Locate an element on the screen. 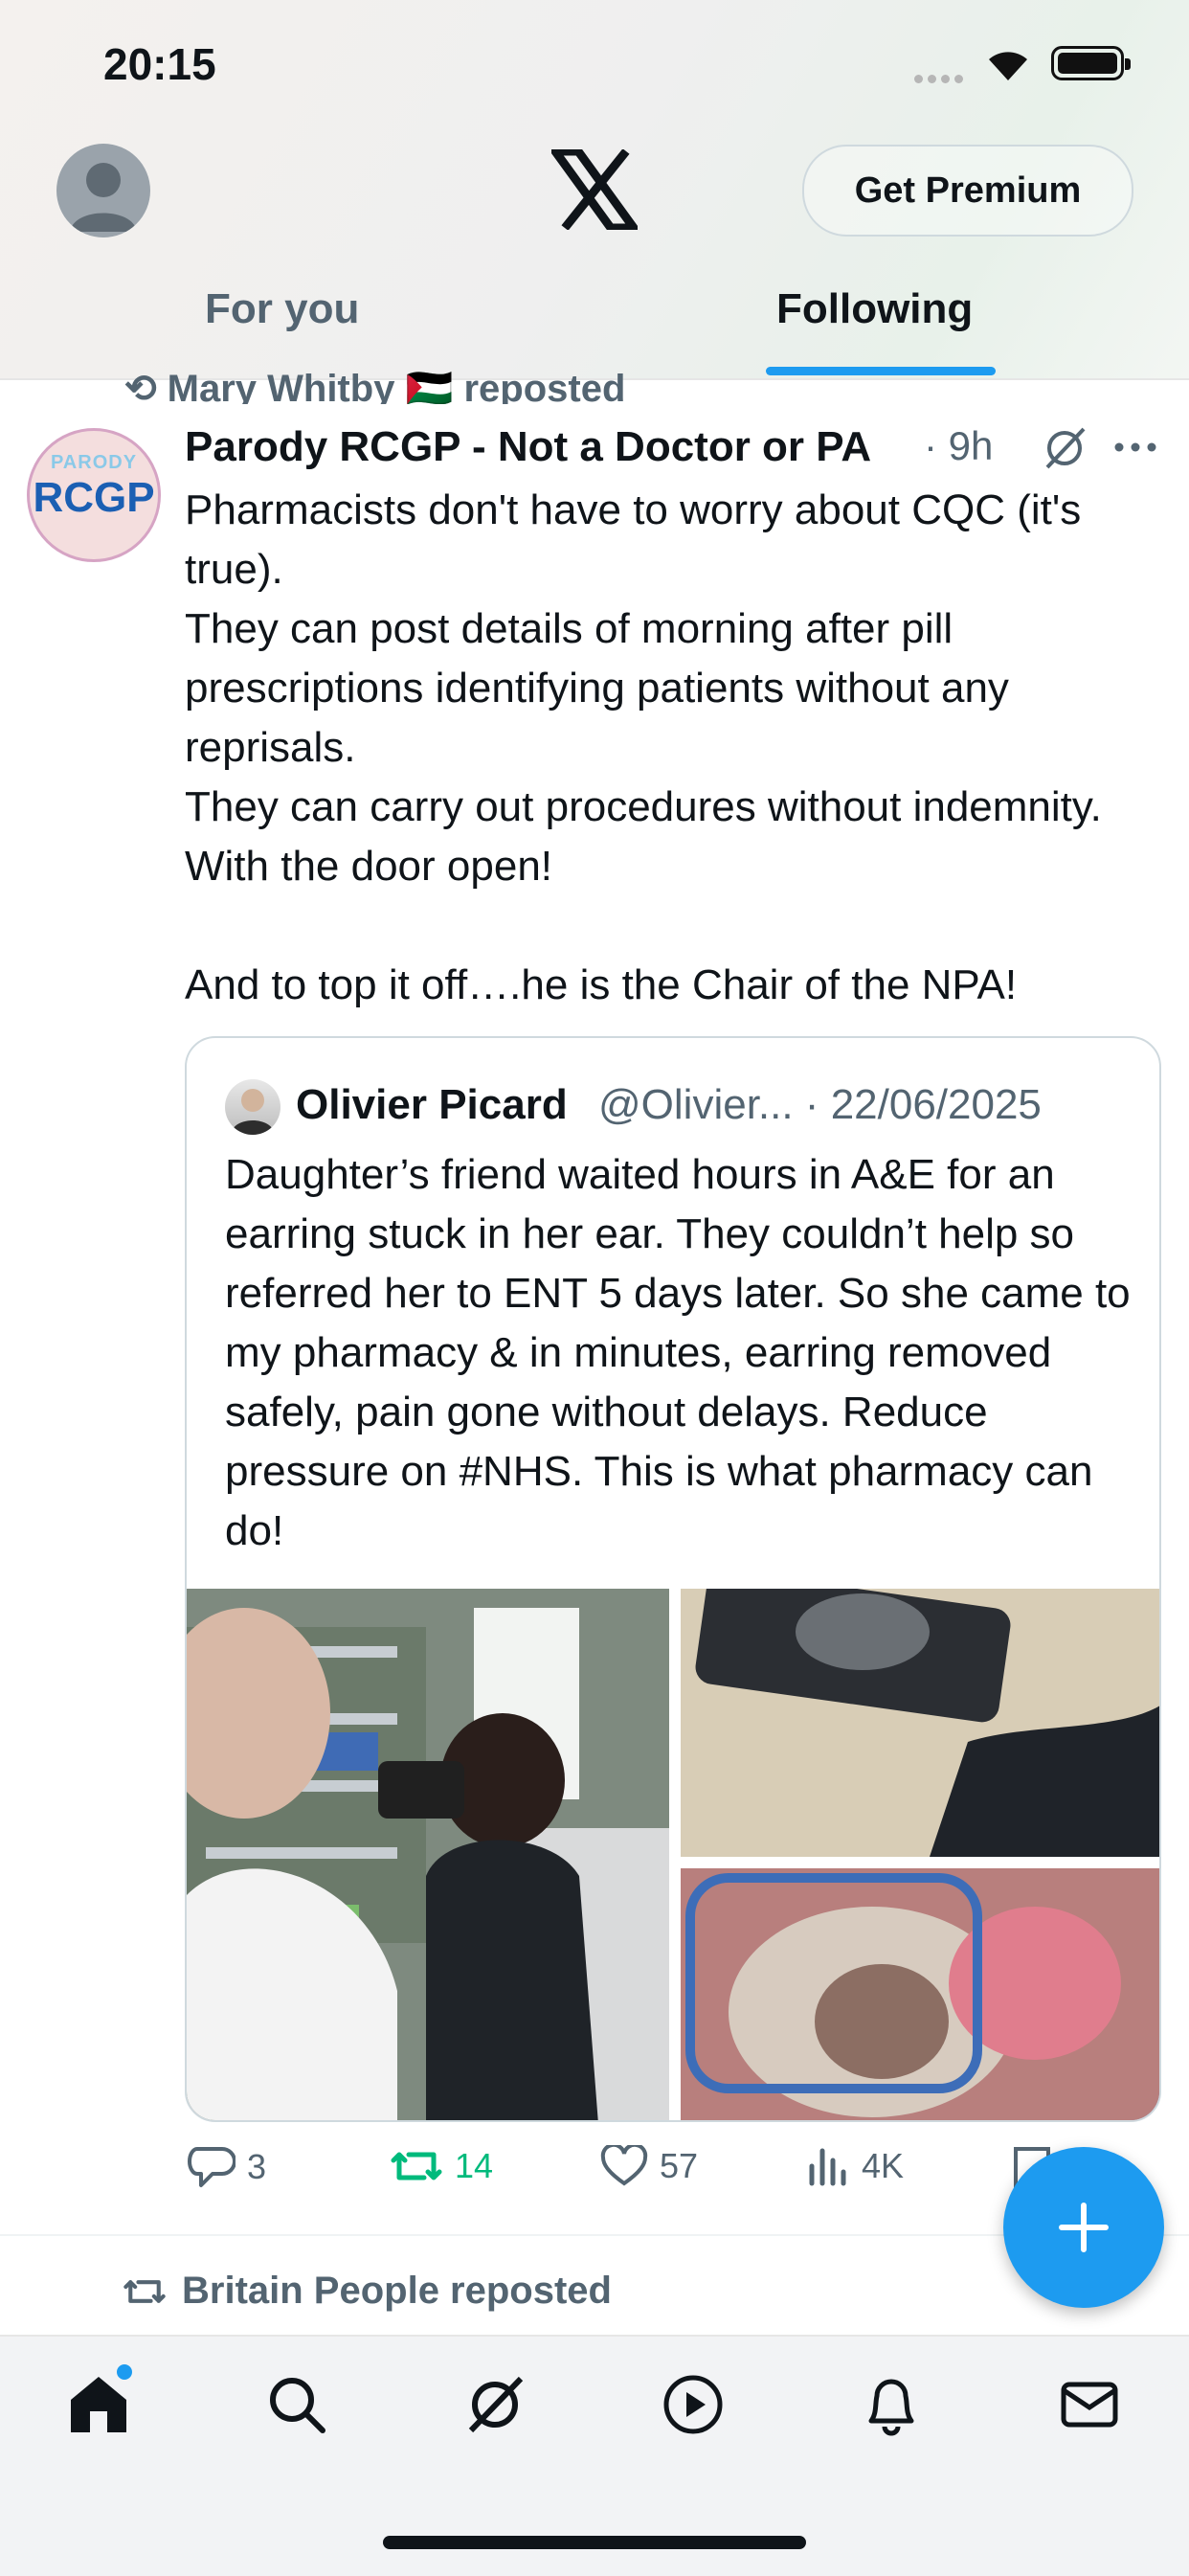 This screenshot has width=1189, height=2576. tab-for-you: For you is located at coordinates (282, 309).